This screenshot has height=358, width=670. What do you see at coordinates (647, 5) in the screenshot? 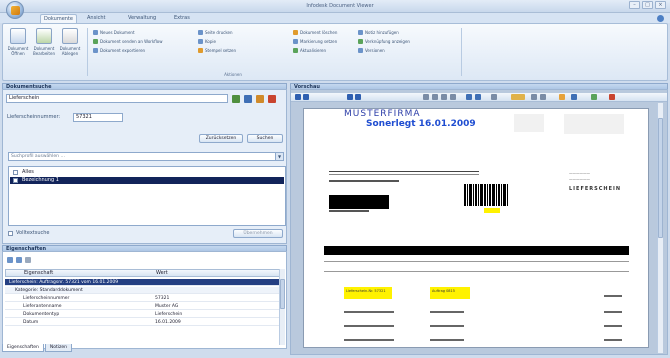
I see `maximize-button: □` at bounding box center [647, 5].